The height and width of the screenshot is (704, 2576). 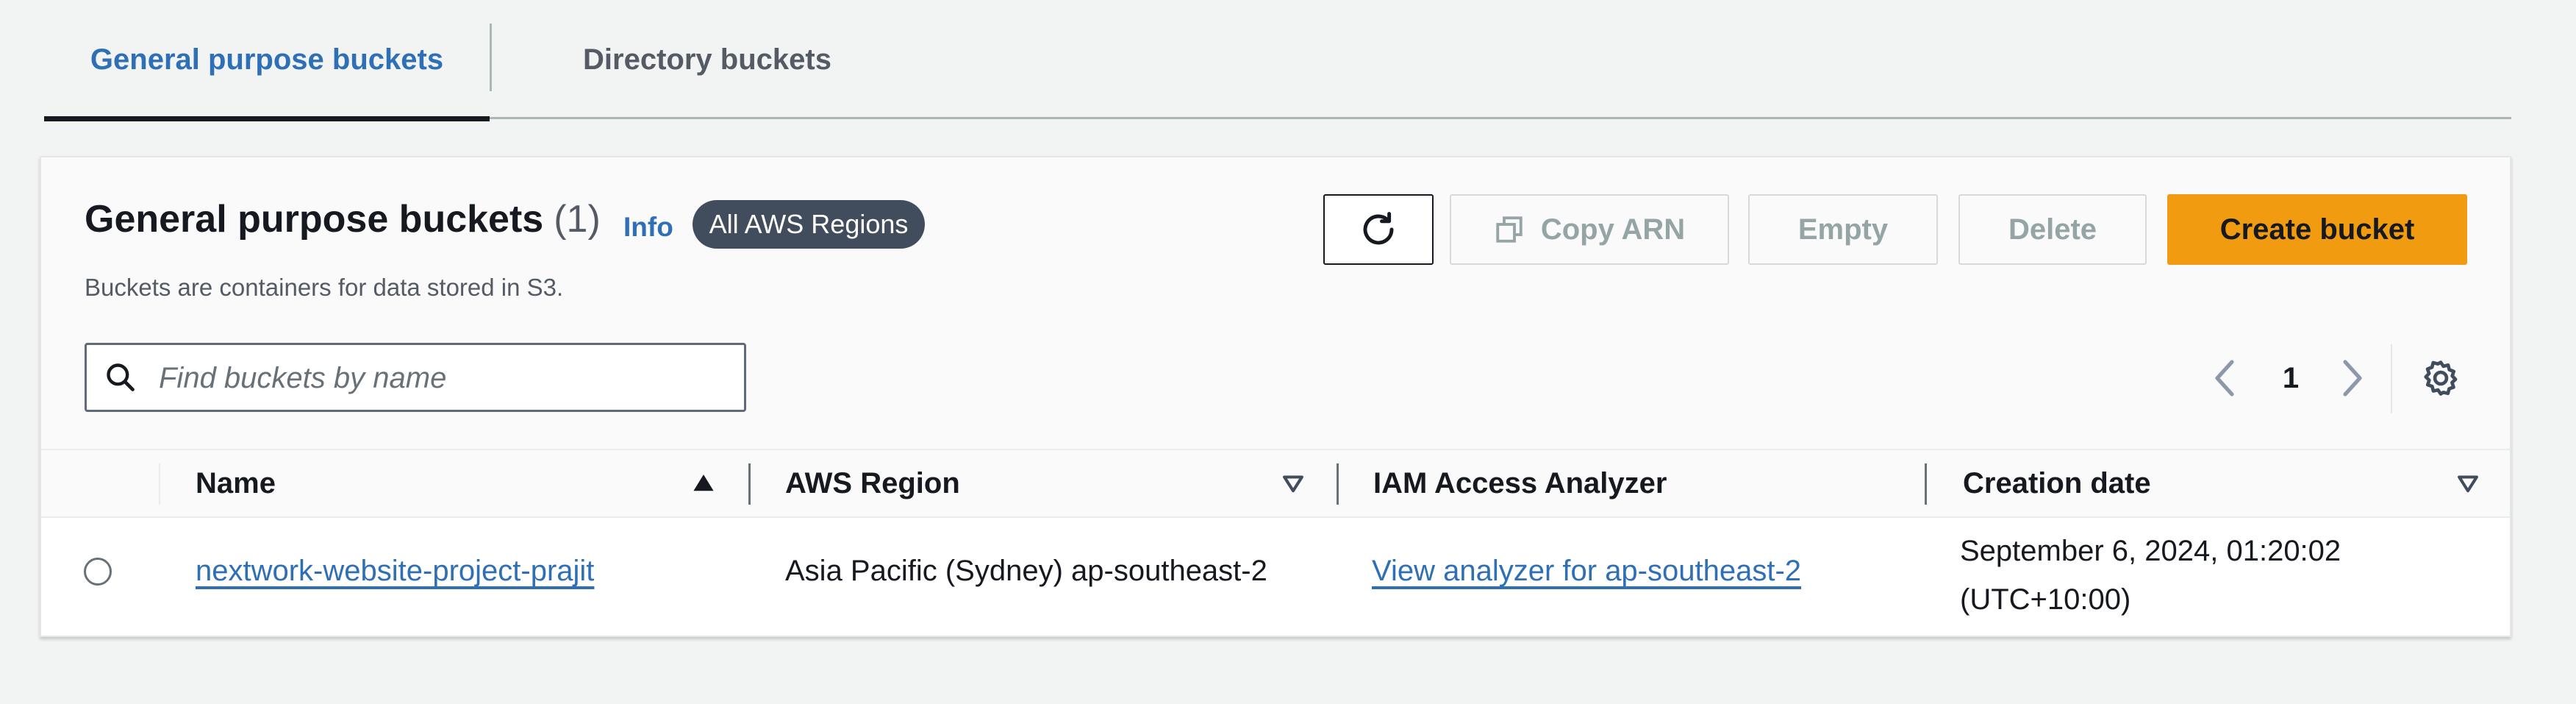 I want to click on bucket-count: (1), so click(x=577, y=219).